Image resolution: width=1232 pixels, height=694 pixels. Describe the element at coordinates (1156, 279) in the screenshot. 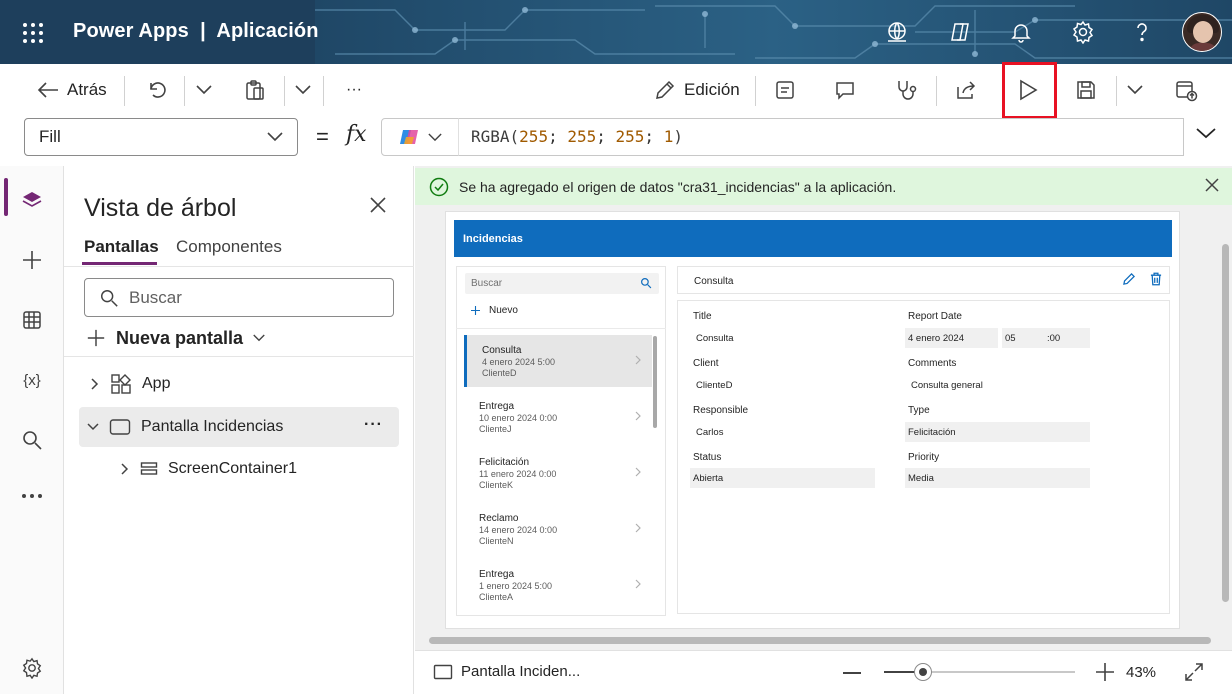

I see `delete-icon` at that location.